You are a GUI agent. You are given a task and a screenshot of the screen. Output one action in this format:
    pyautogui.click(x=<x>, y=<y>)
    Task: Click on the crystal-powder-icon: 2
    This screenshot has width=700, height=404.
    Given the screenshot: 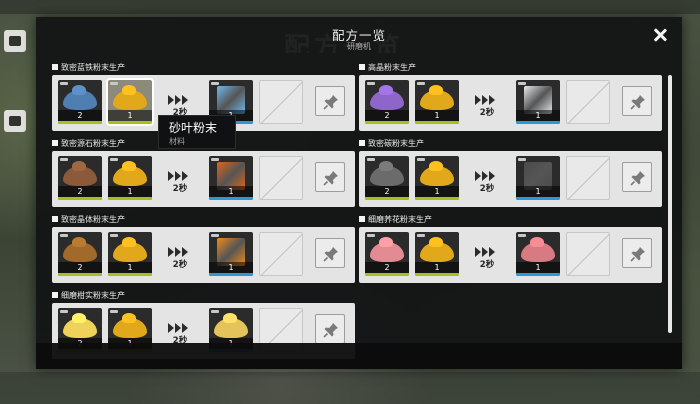 What is the action you would take?
    pyautogui.click(x=80, y=254)
    